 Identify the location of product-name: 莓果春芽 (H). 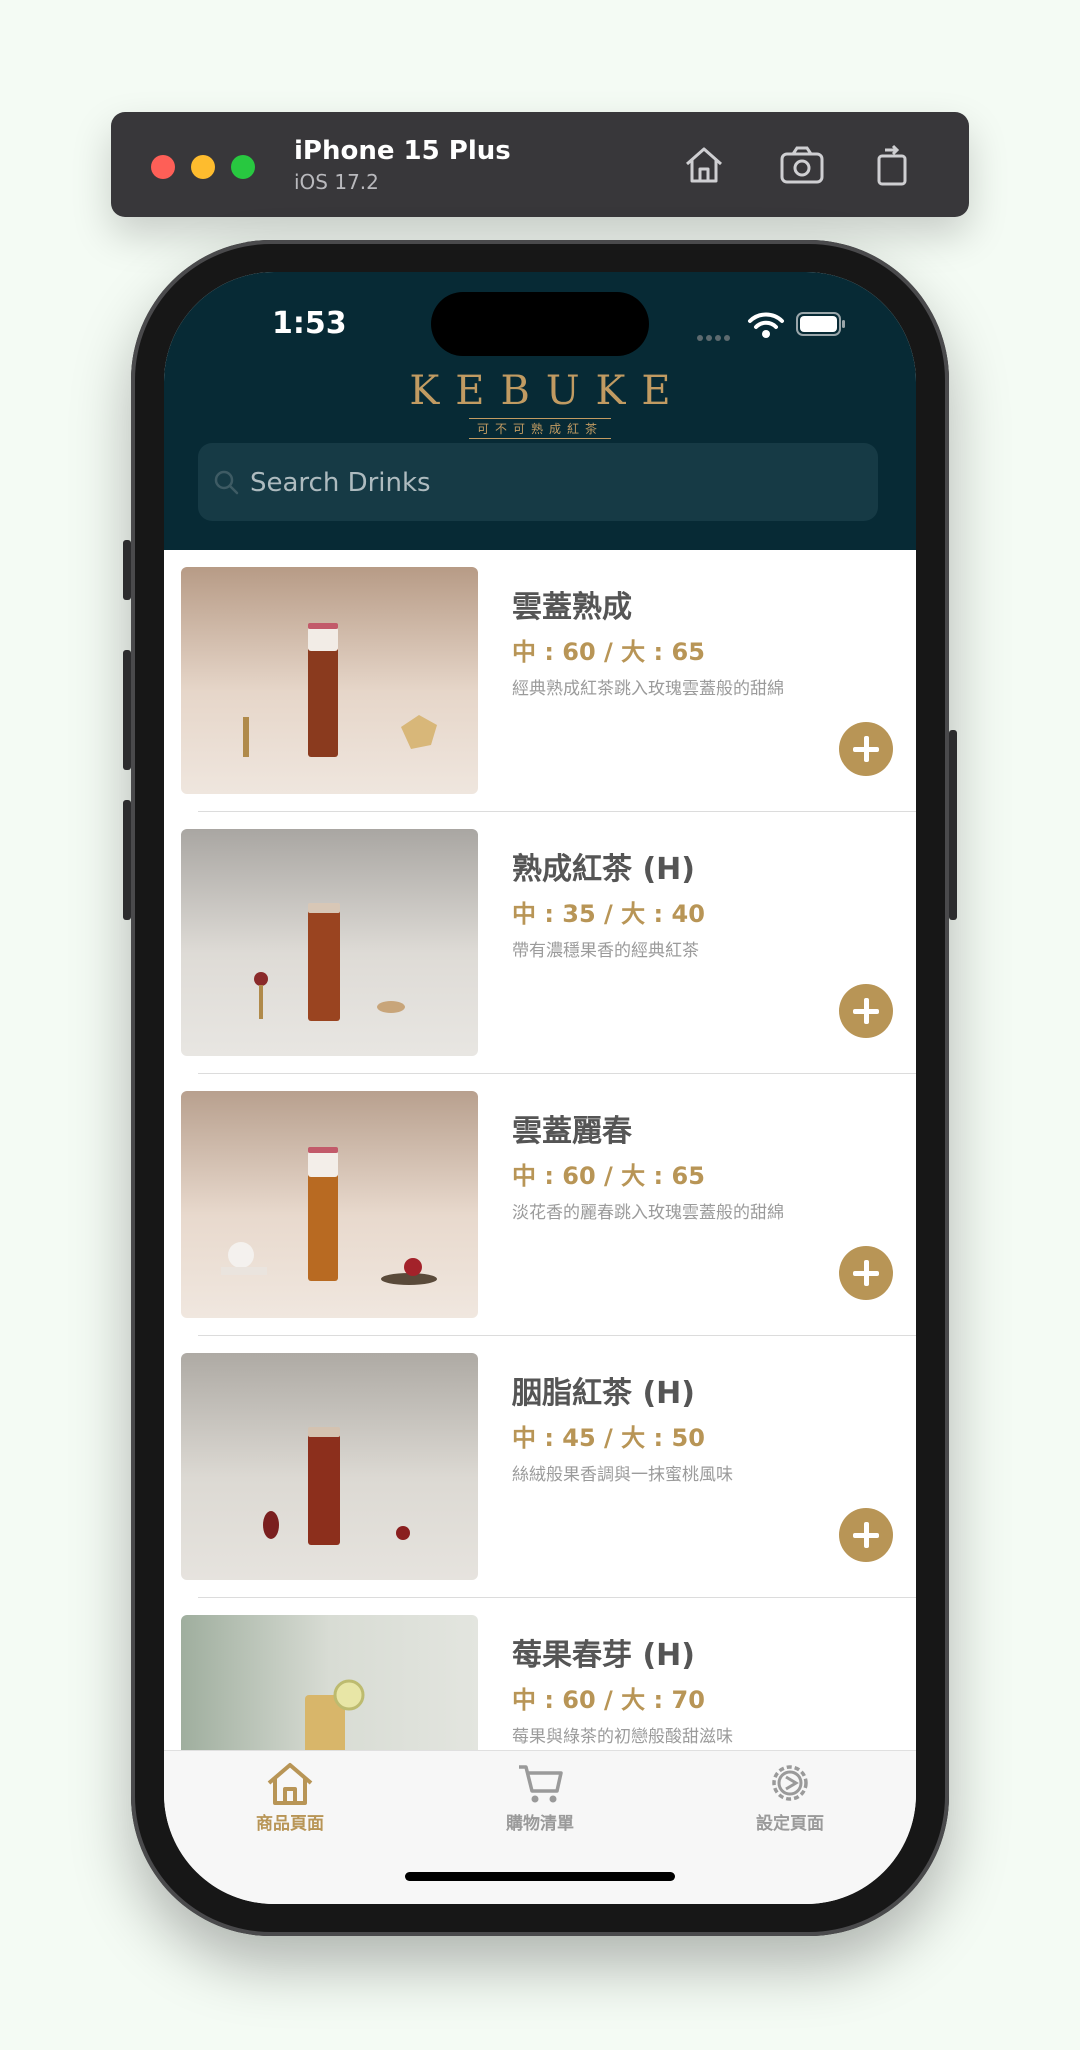
(603, 1655).